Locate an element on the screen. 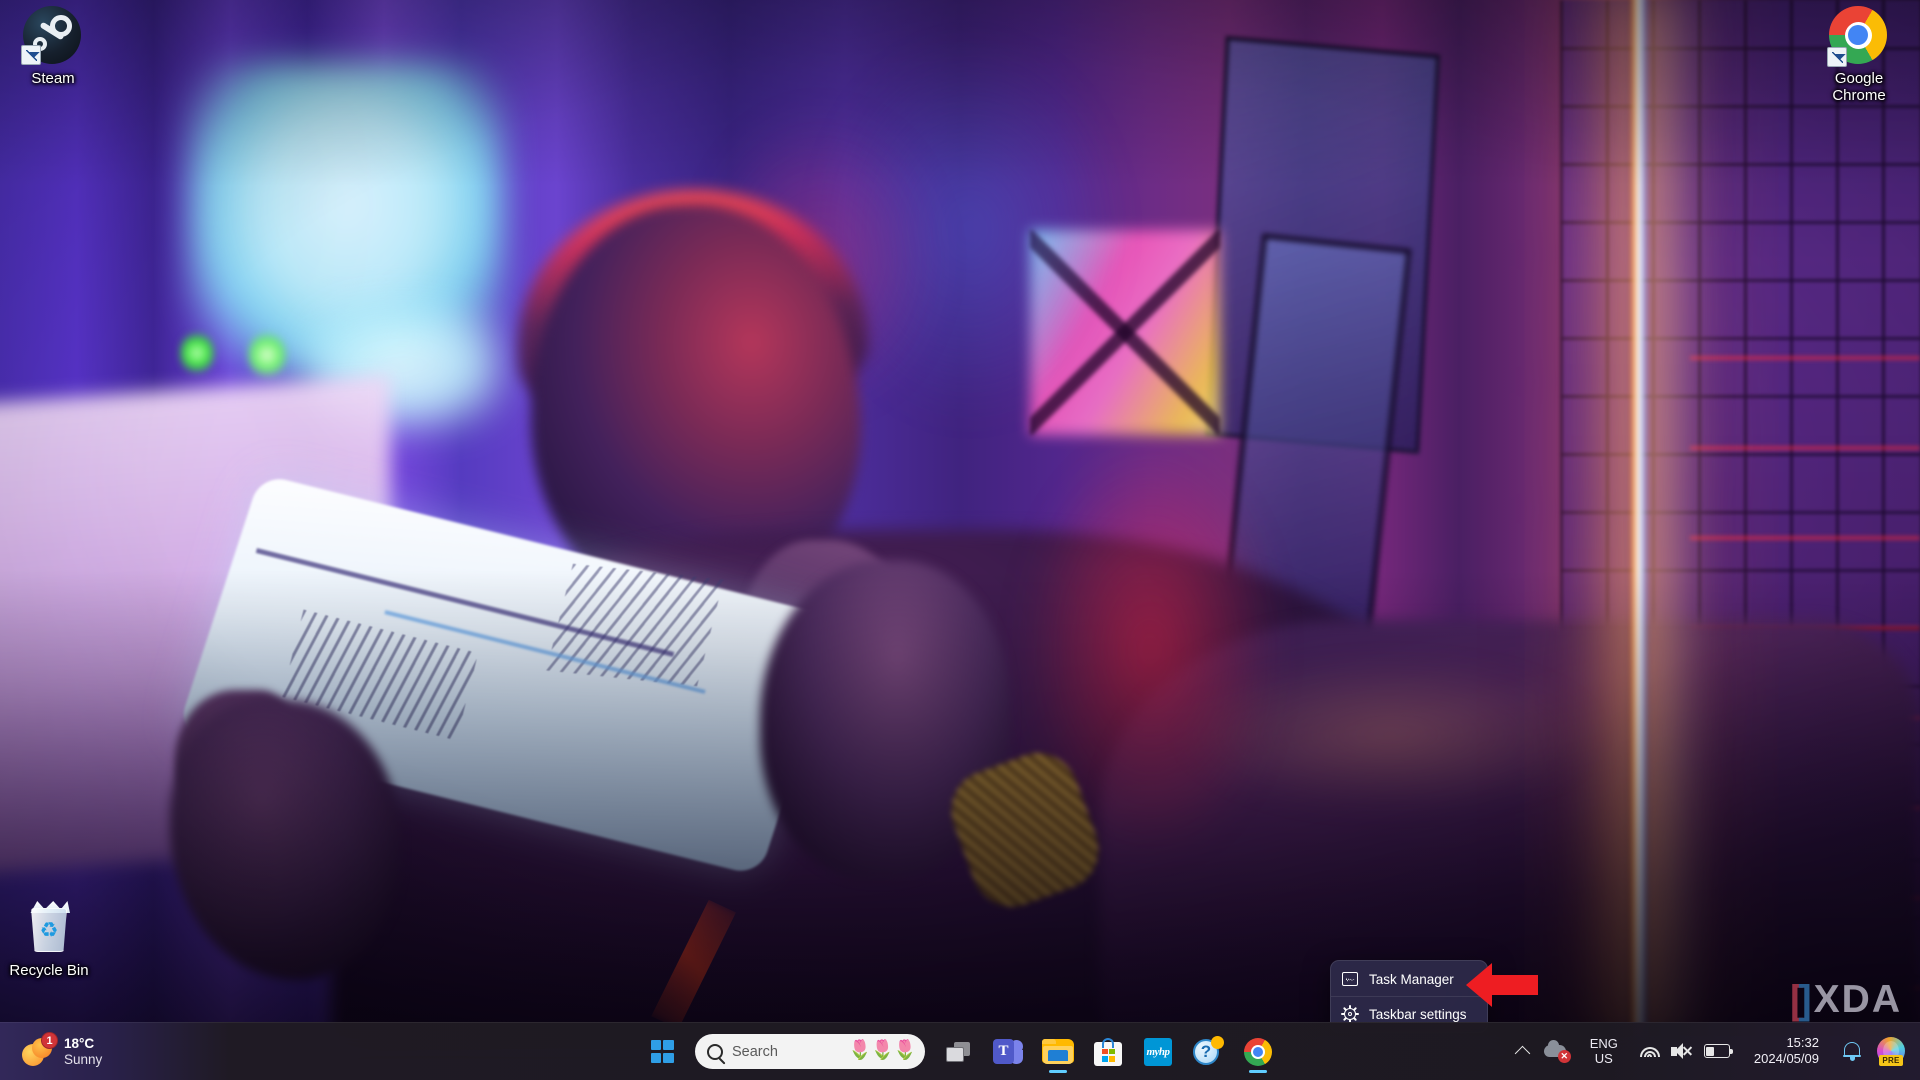 The image size is (1920, 1080). gear-icon is located at coordinates (1350, 1014).